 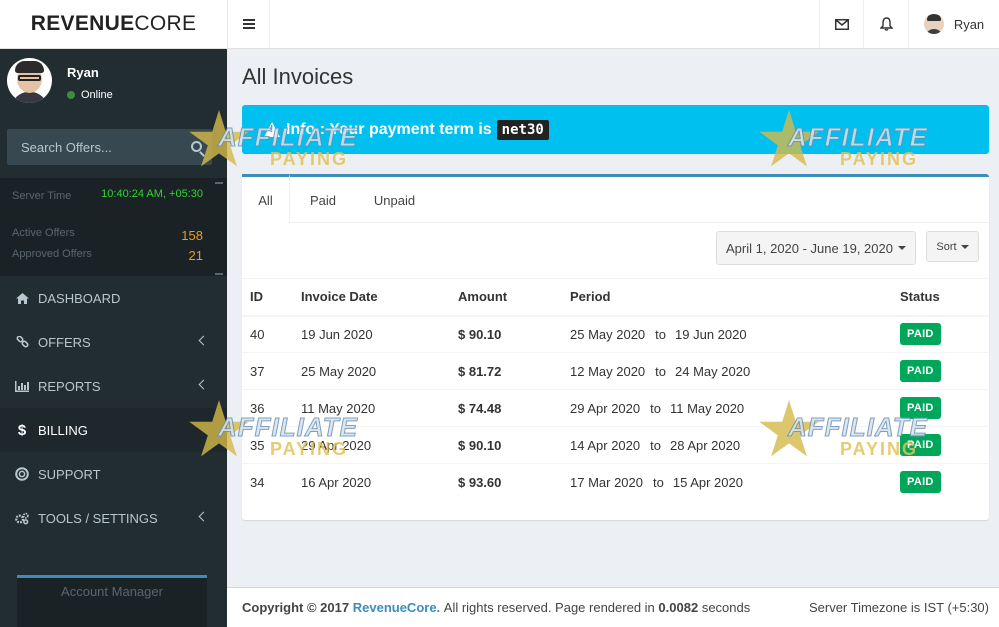 What do you see at coordinates (394, 200) in the screenshot?
I see `tab-unpaid: Unpaid` at bounding box center [394, 200].